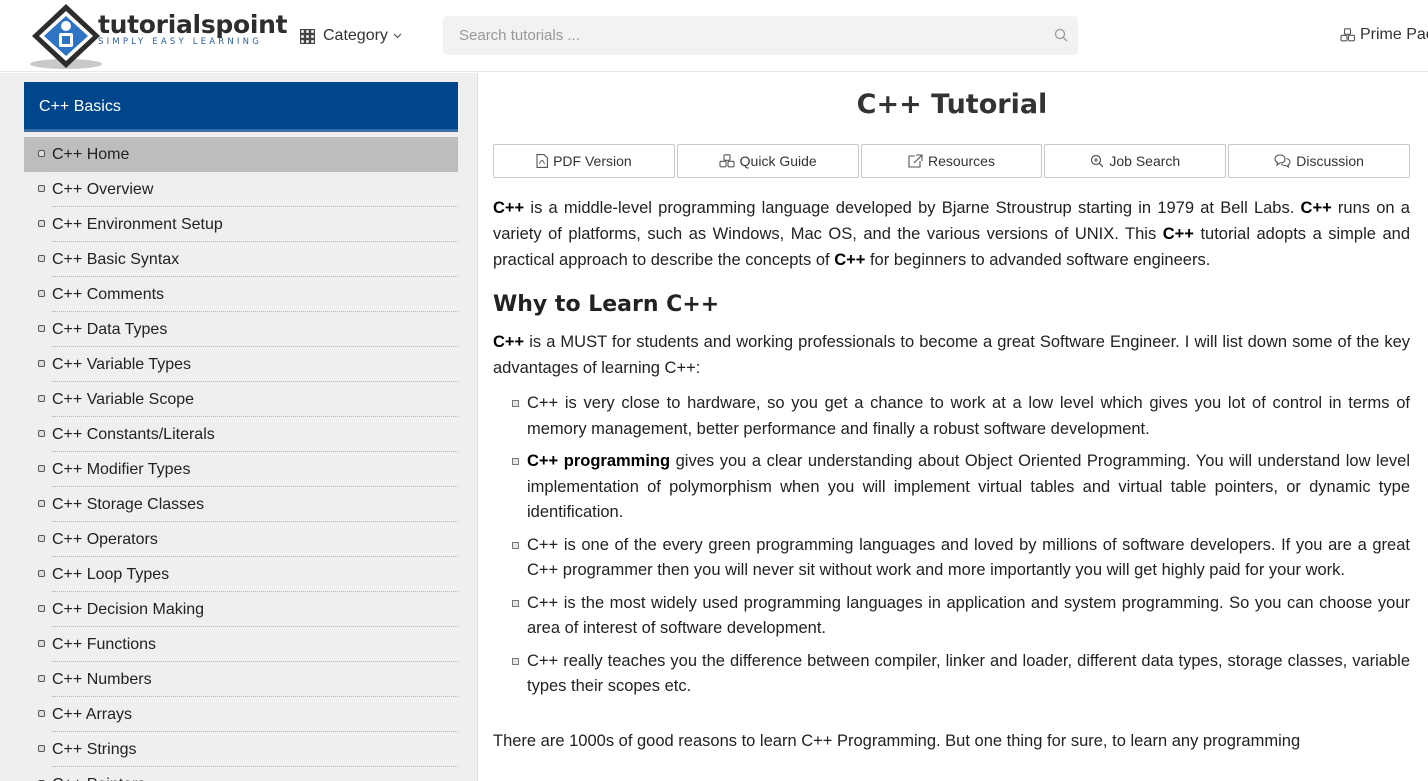 Image resolution: width=1428 pixels, height=781 pixels. Describe the element at coordinates (743, 35) in the screenshot. I see `search-input` at that location.